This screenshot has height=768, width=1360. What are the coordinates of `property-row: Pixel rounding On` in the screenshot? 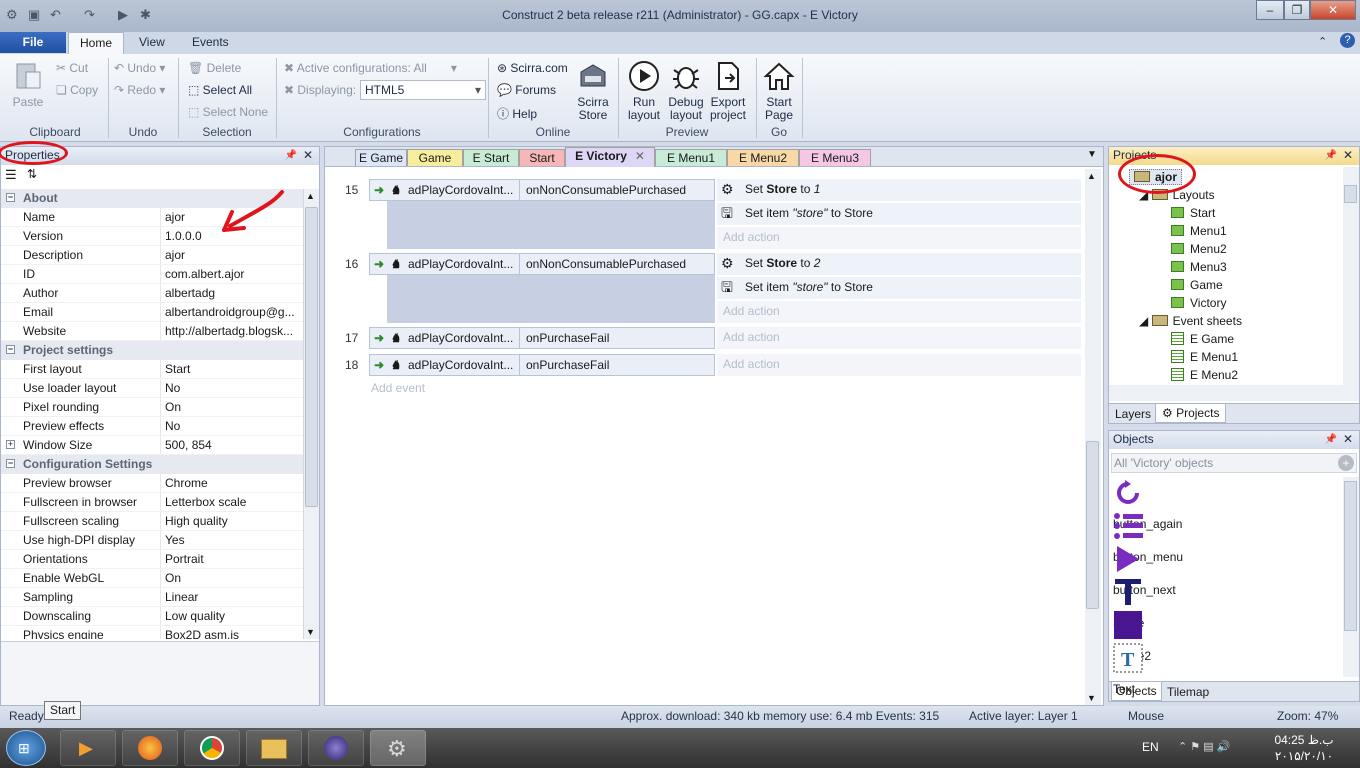 It's located at (152, 407).